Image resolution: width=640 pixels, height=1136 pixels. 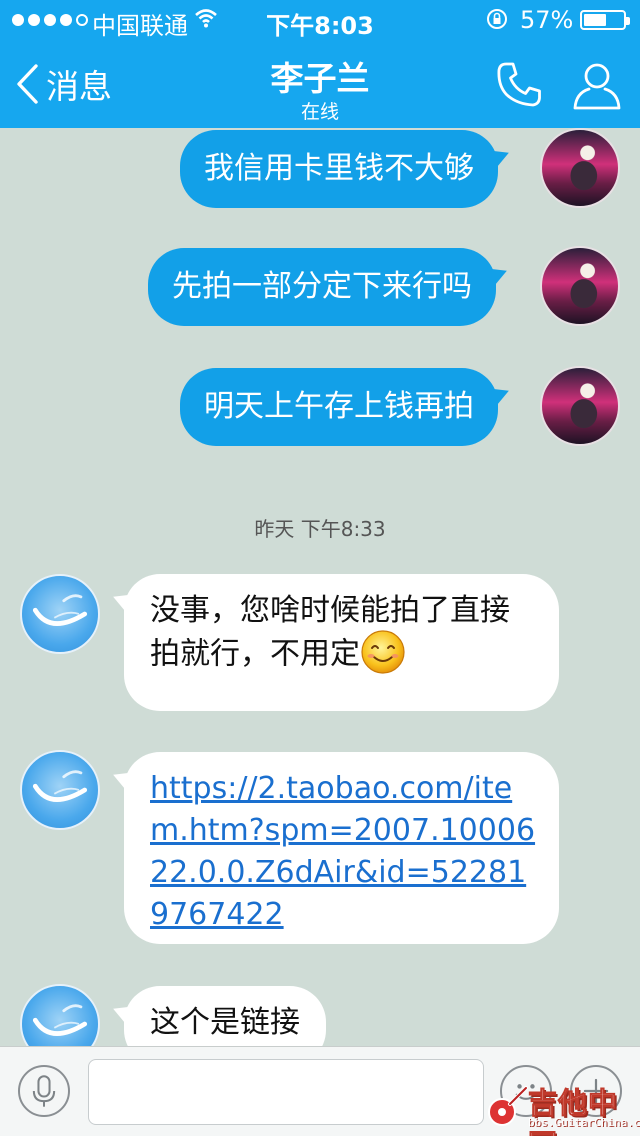 What do you see at coordinates (519, 85) in the screenshot?
I see `phone-icon` at bounding box center [519, 85].